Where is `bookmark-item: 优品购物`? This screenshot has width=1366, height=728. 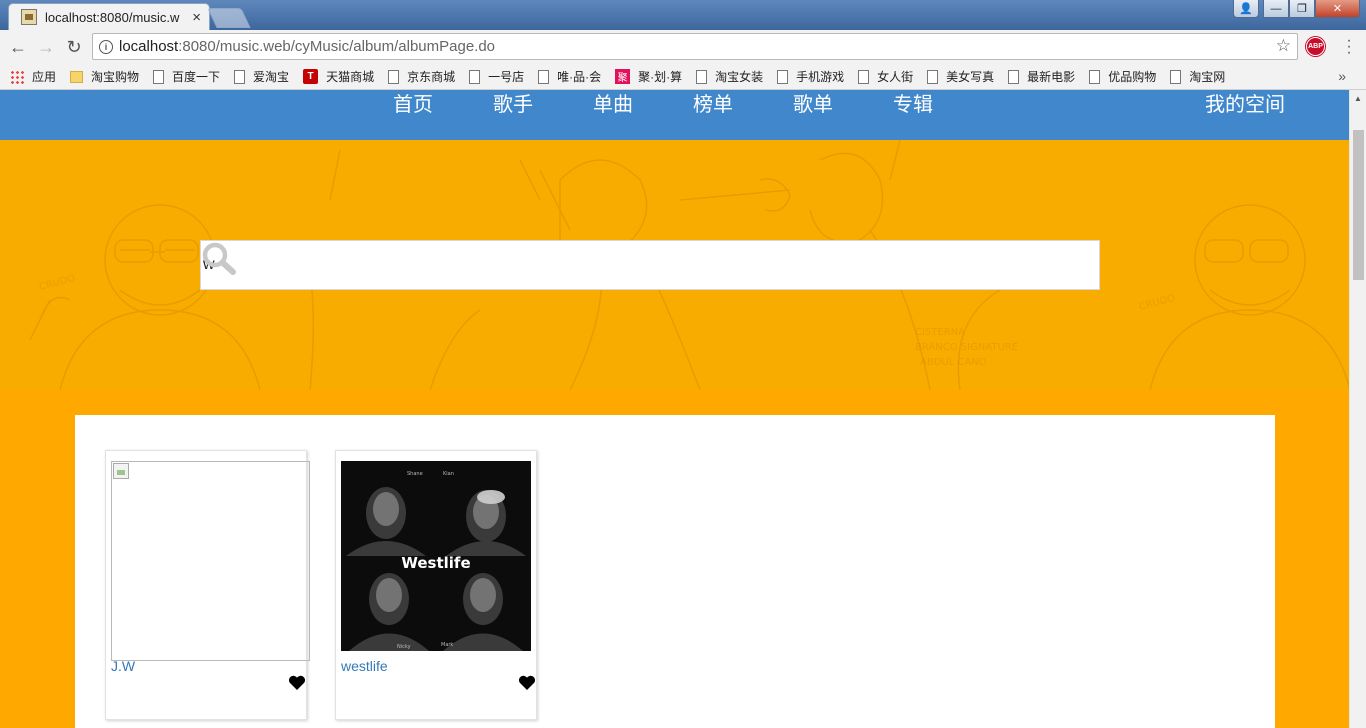 bookmark-item: 优品购物 is located at coordinates (1122, 76).